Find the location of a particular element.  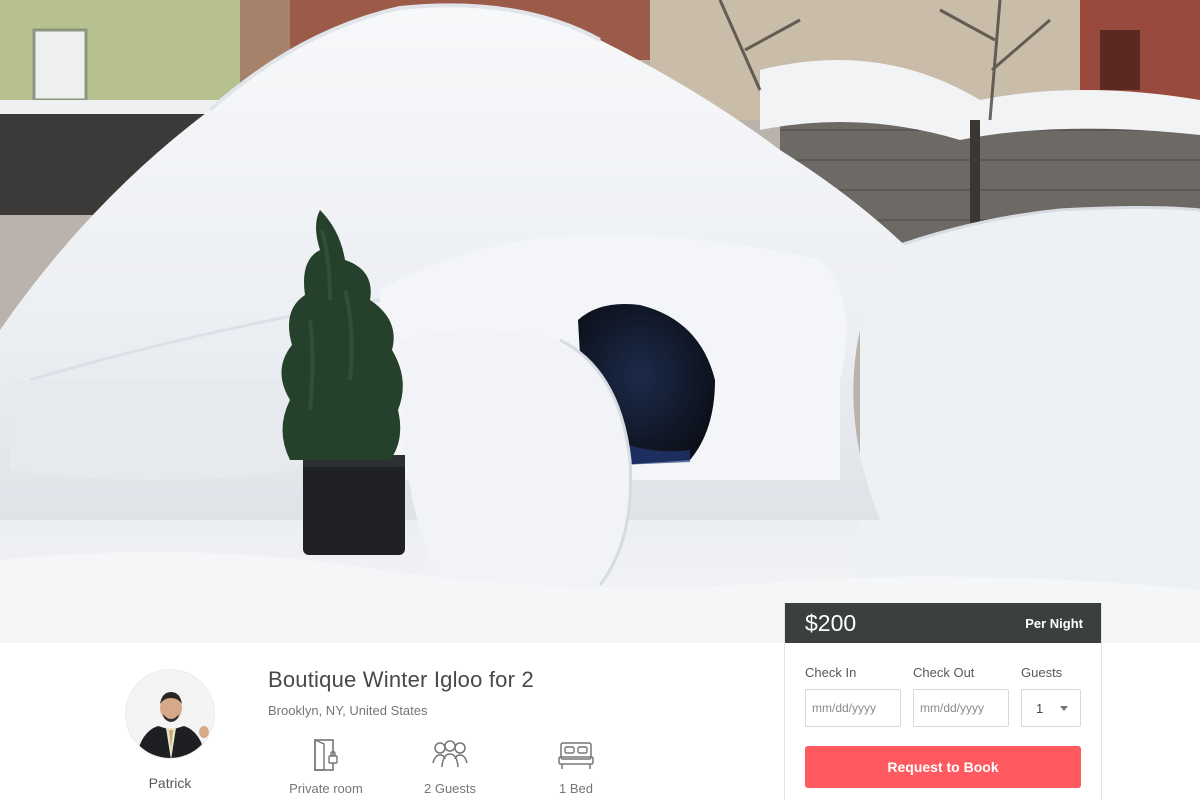

nightly-price: $200 is located at coordinates (831, 622).